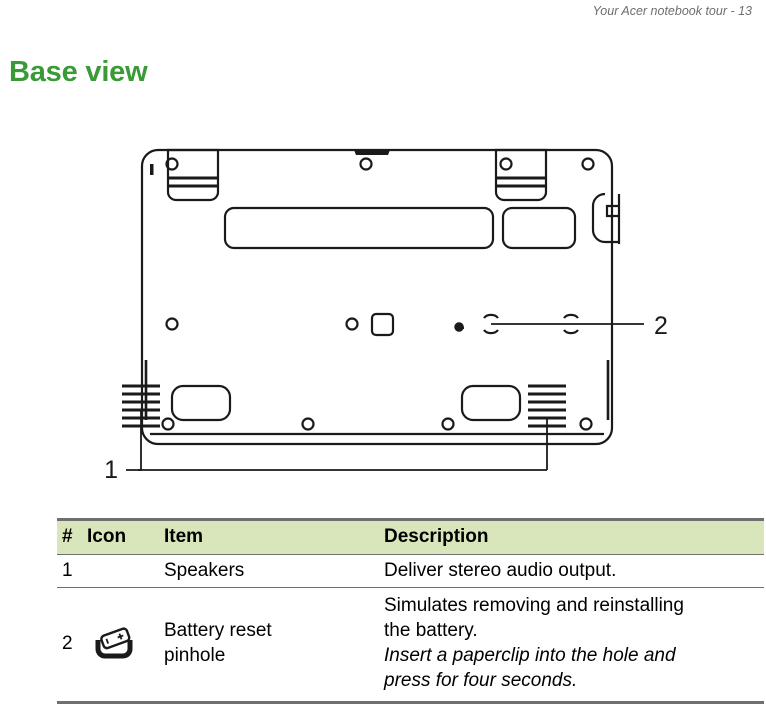 This screenshot has height=704, width=766. Describe the element at coordinates (571, 332) in the screenshot. I see `pinhole-ring-right-bottom` at that location.